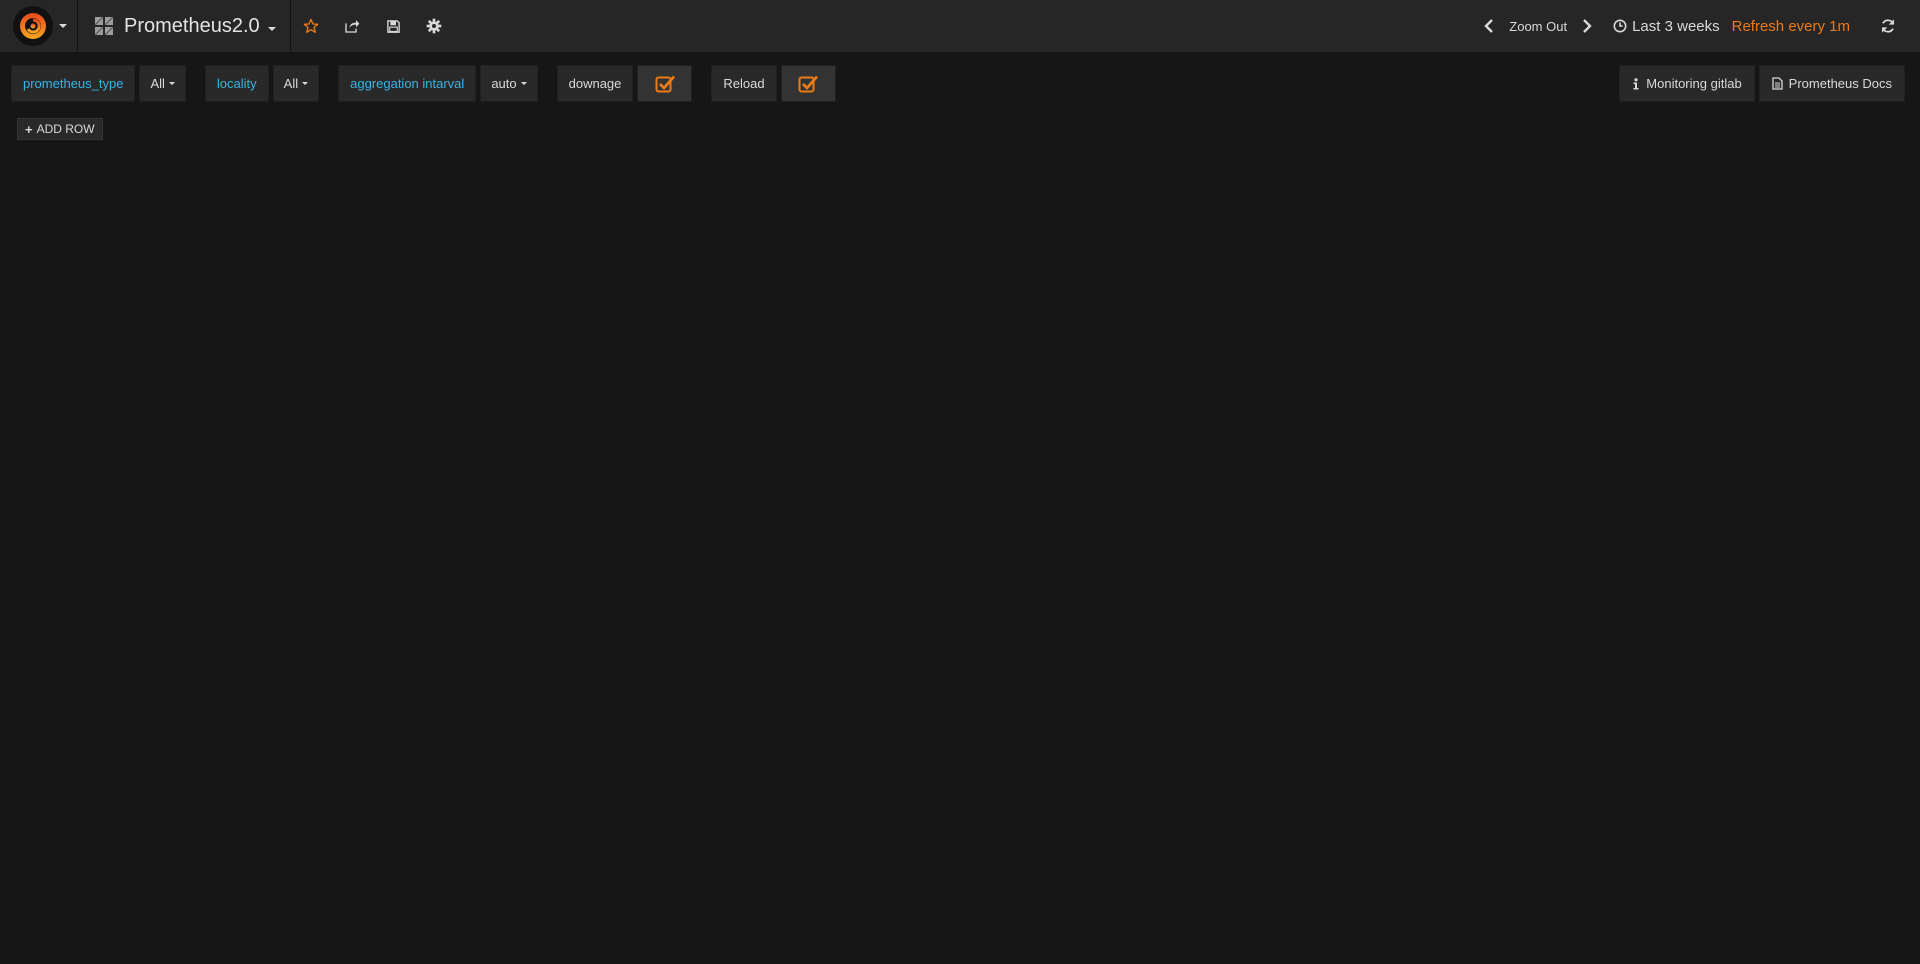  I want to click on reload-toggle, so click(808, 83).